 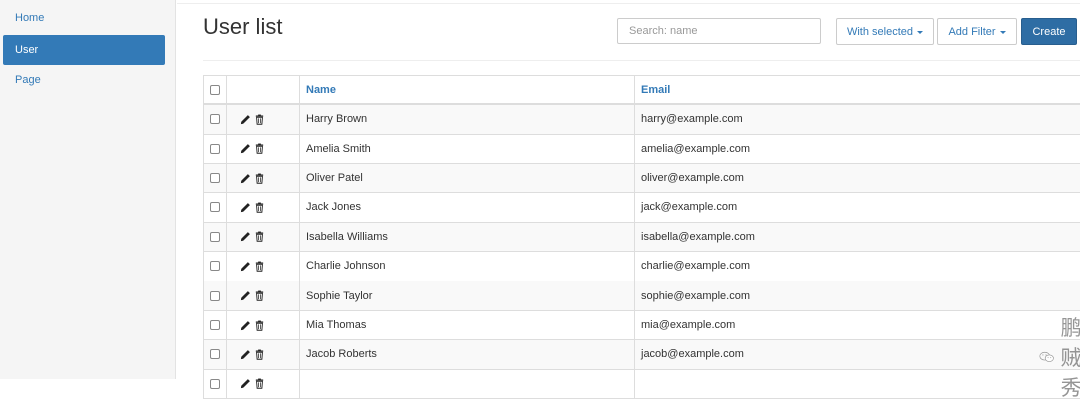 What do you see at coordinates (695, 148) in the screenshot?
I see `user-email: amelia@example.com` at bounding box center [695, 148].